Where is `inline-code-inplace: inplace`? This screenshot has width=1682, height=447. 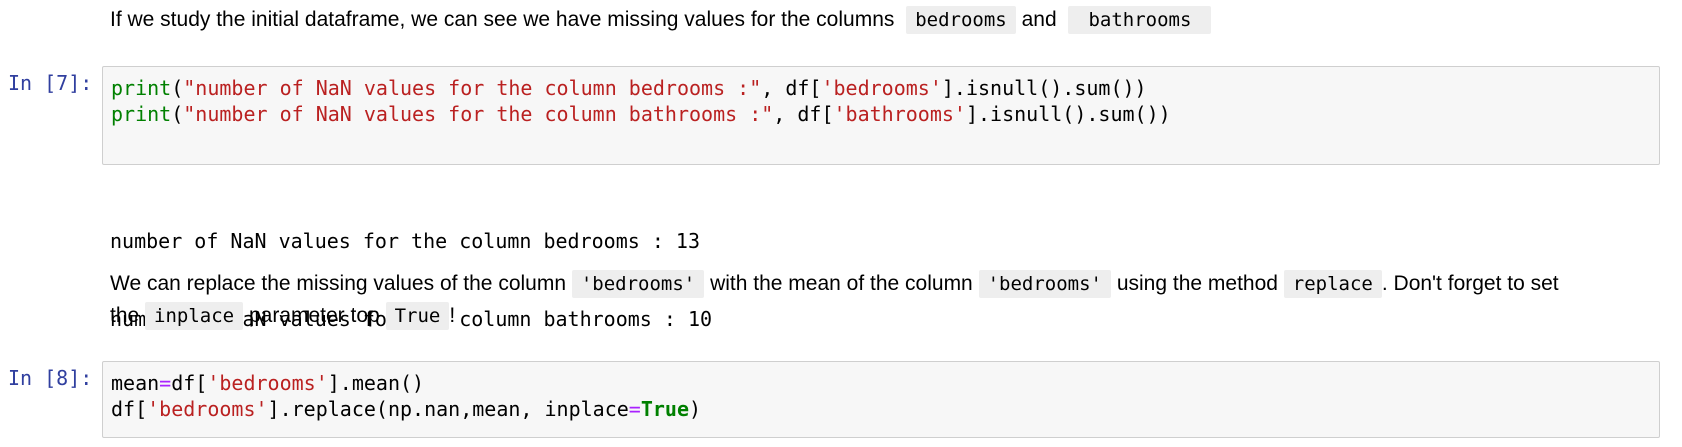 inline-code-inplace: inplace is located at coordinates (194, 316).